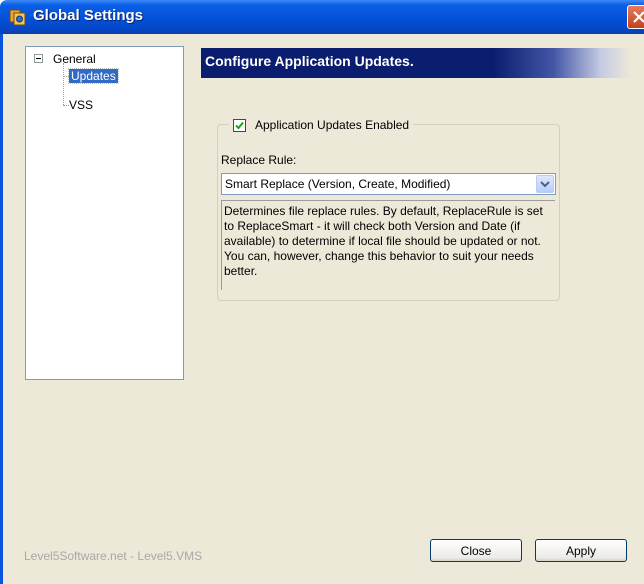  I want to click on close-window-button, so click(635, 17).